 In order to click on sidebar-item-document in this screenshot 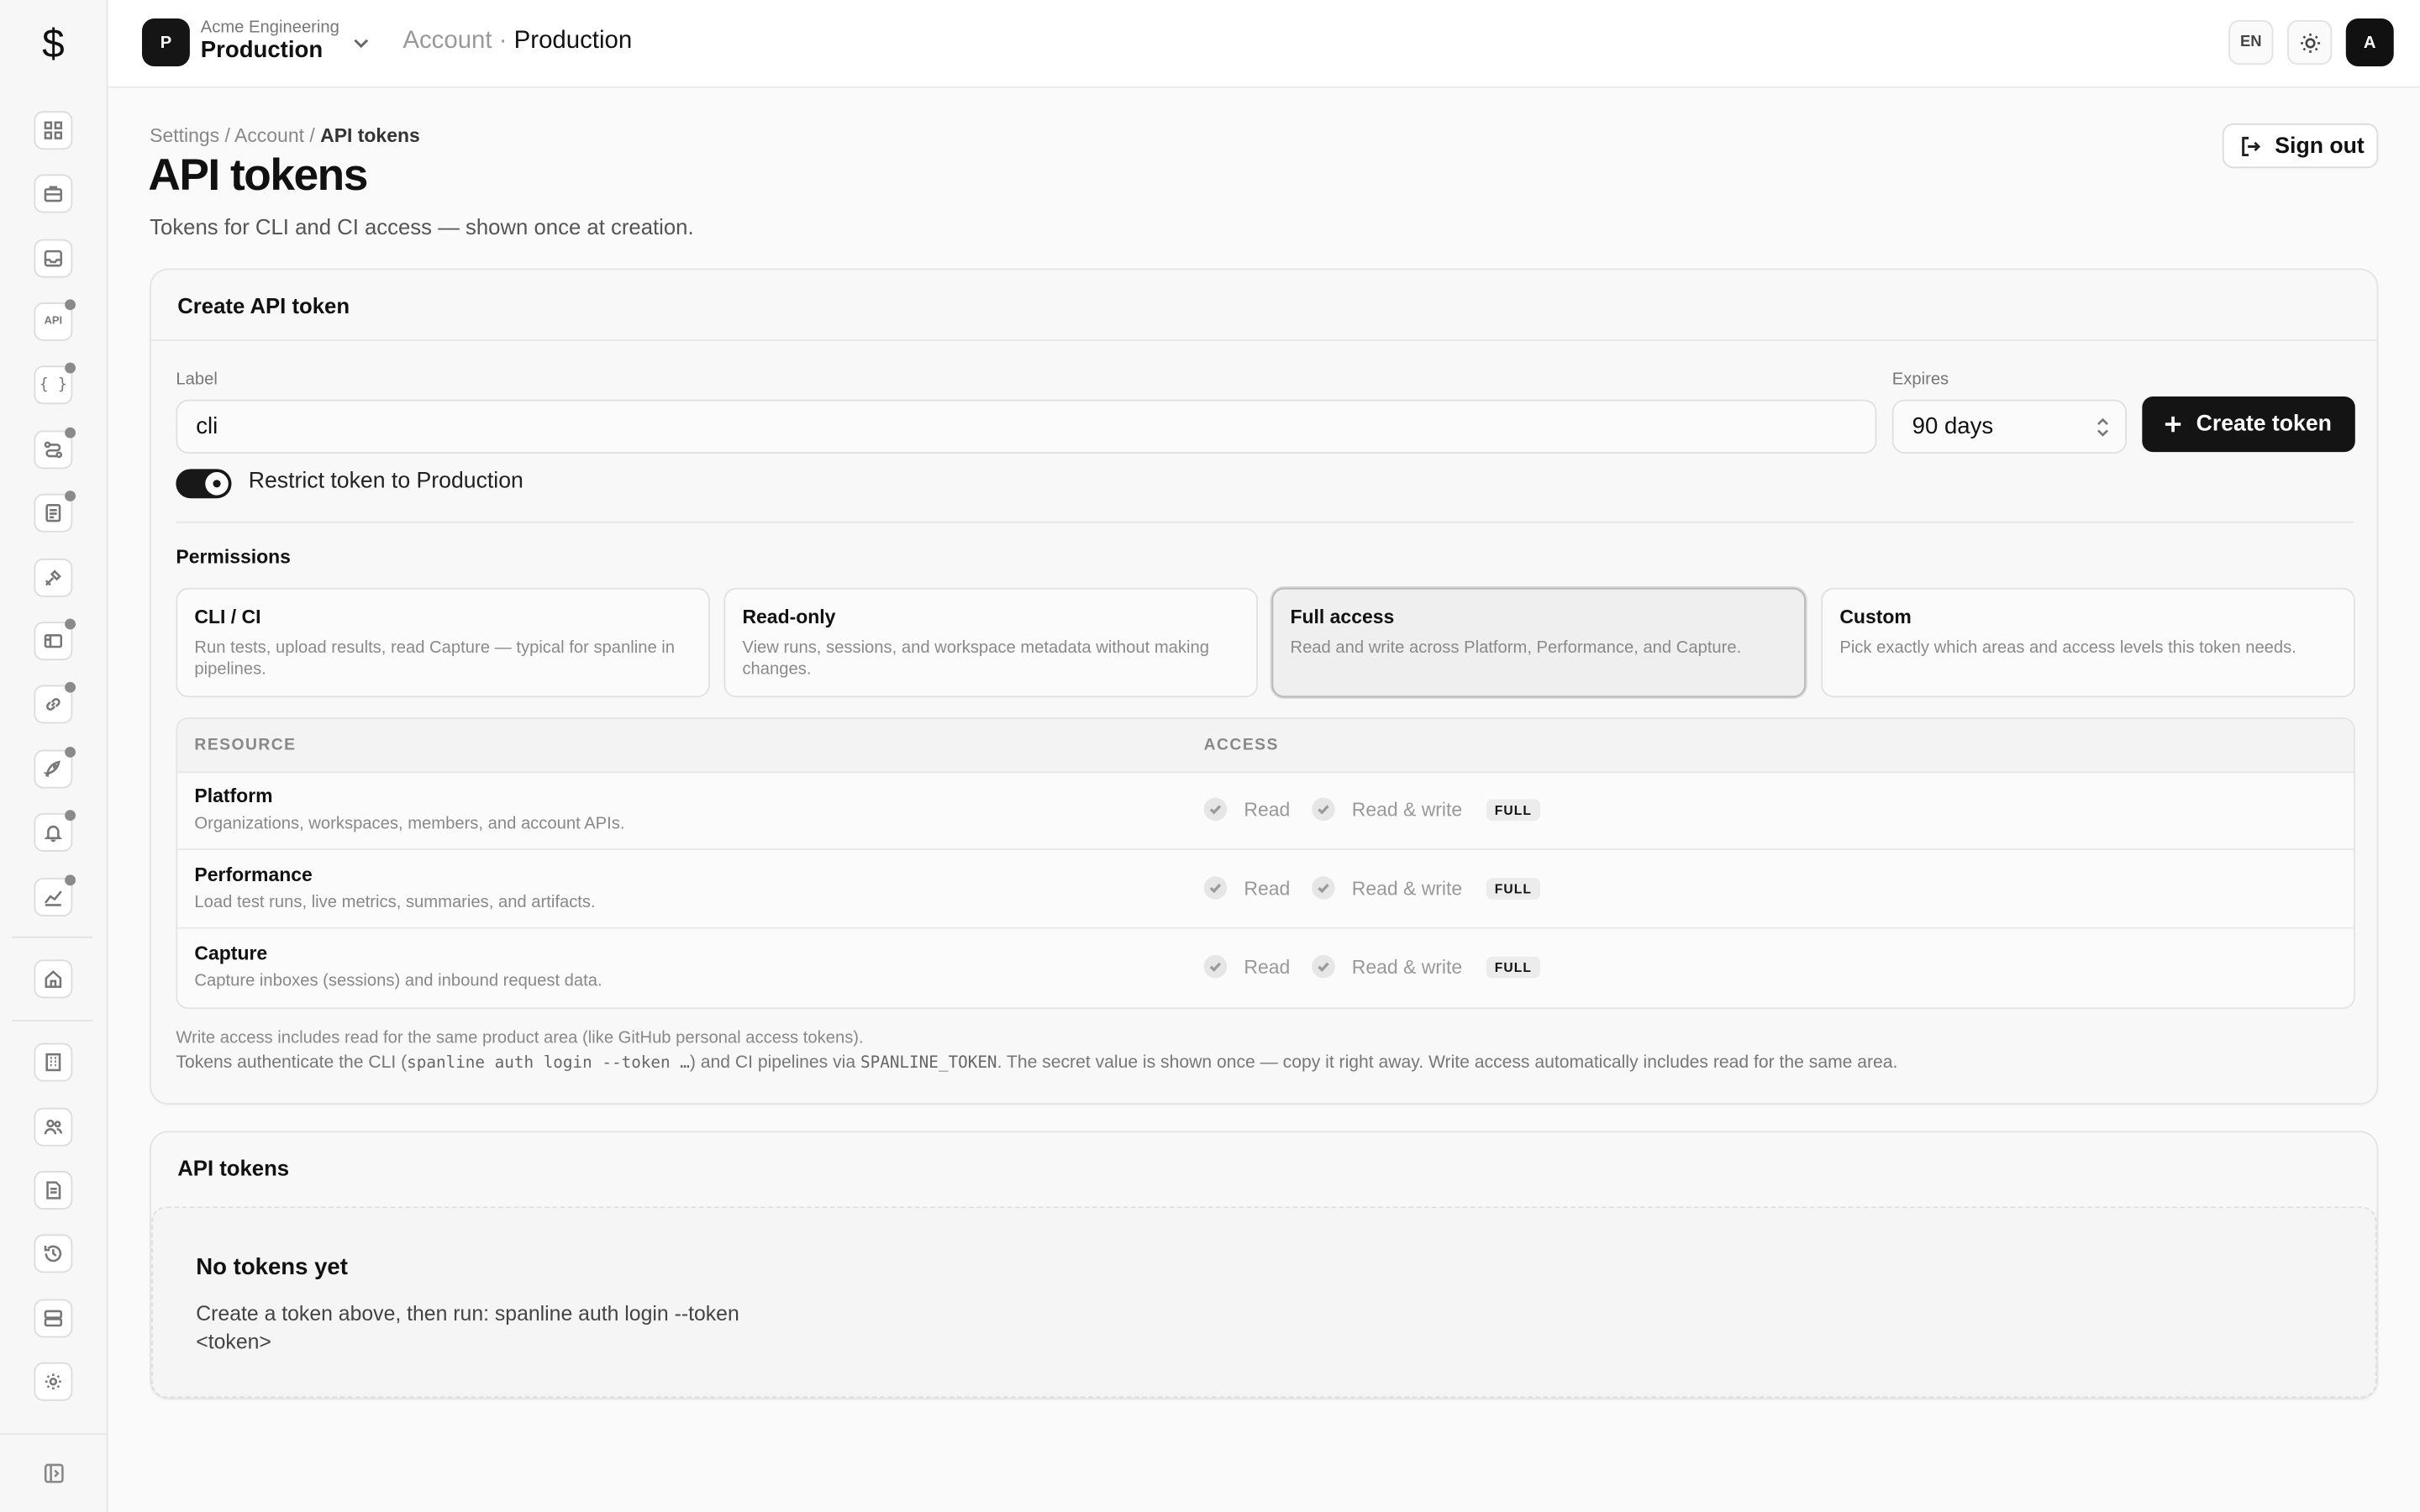, I will do `click(53, 1190)`.